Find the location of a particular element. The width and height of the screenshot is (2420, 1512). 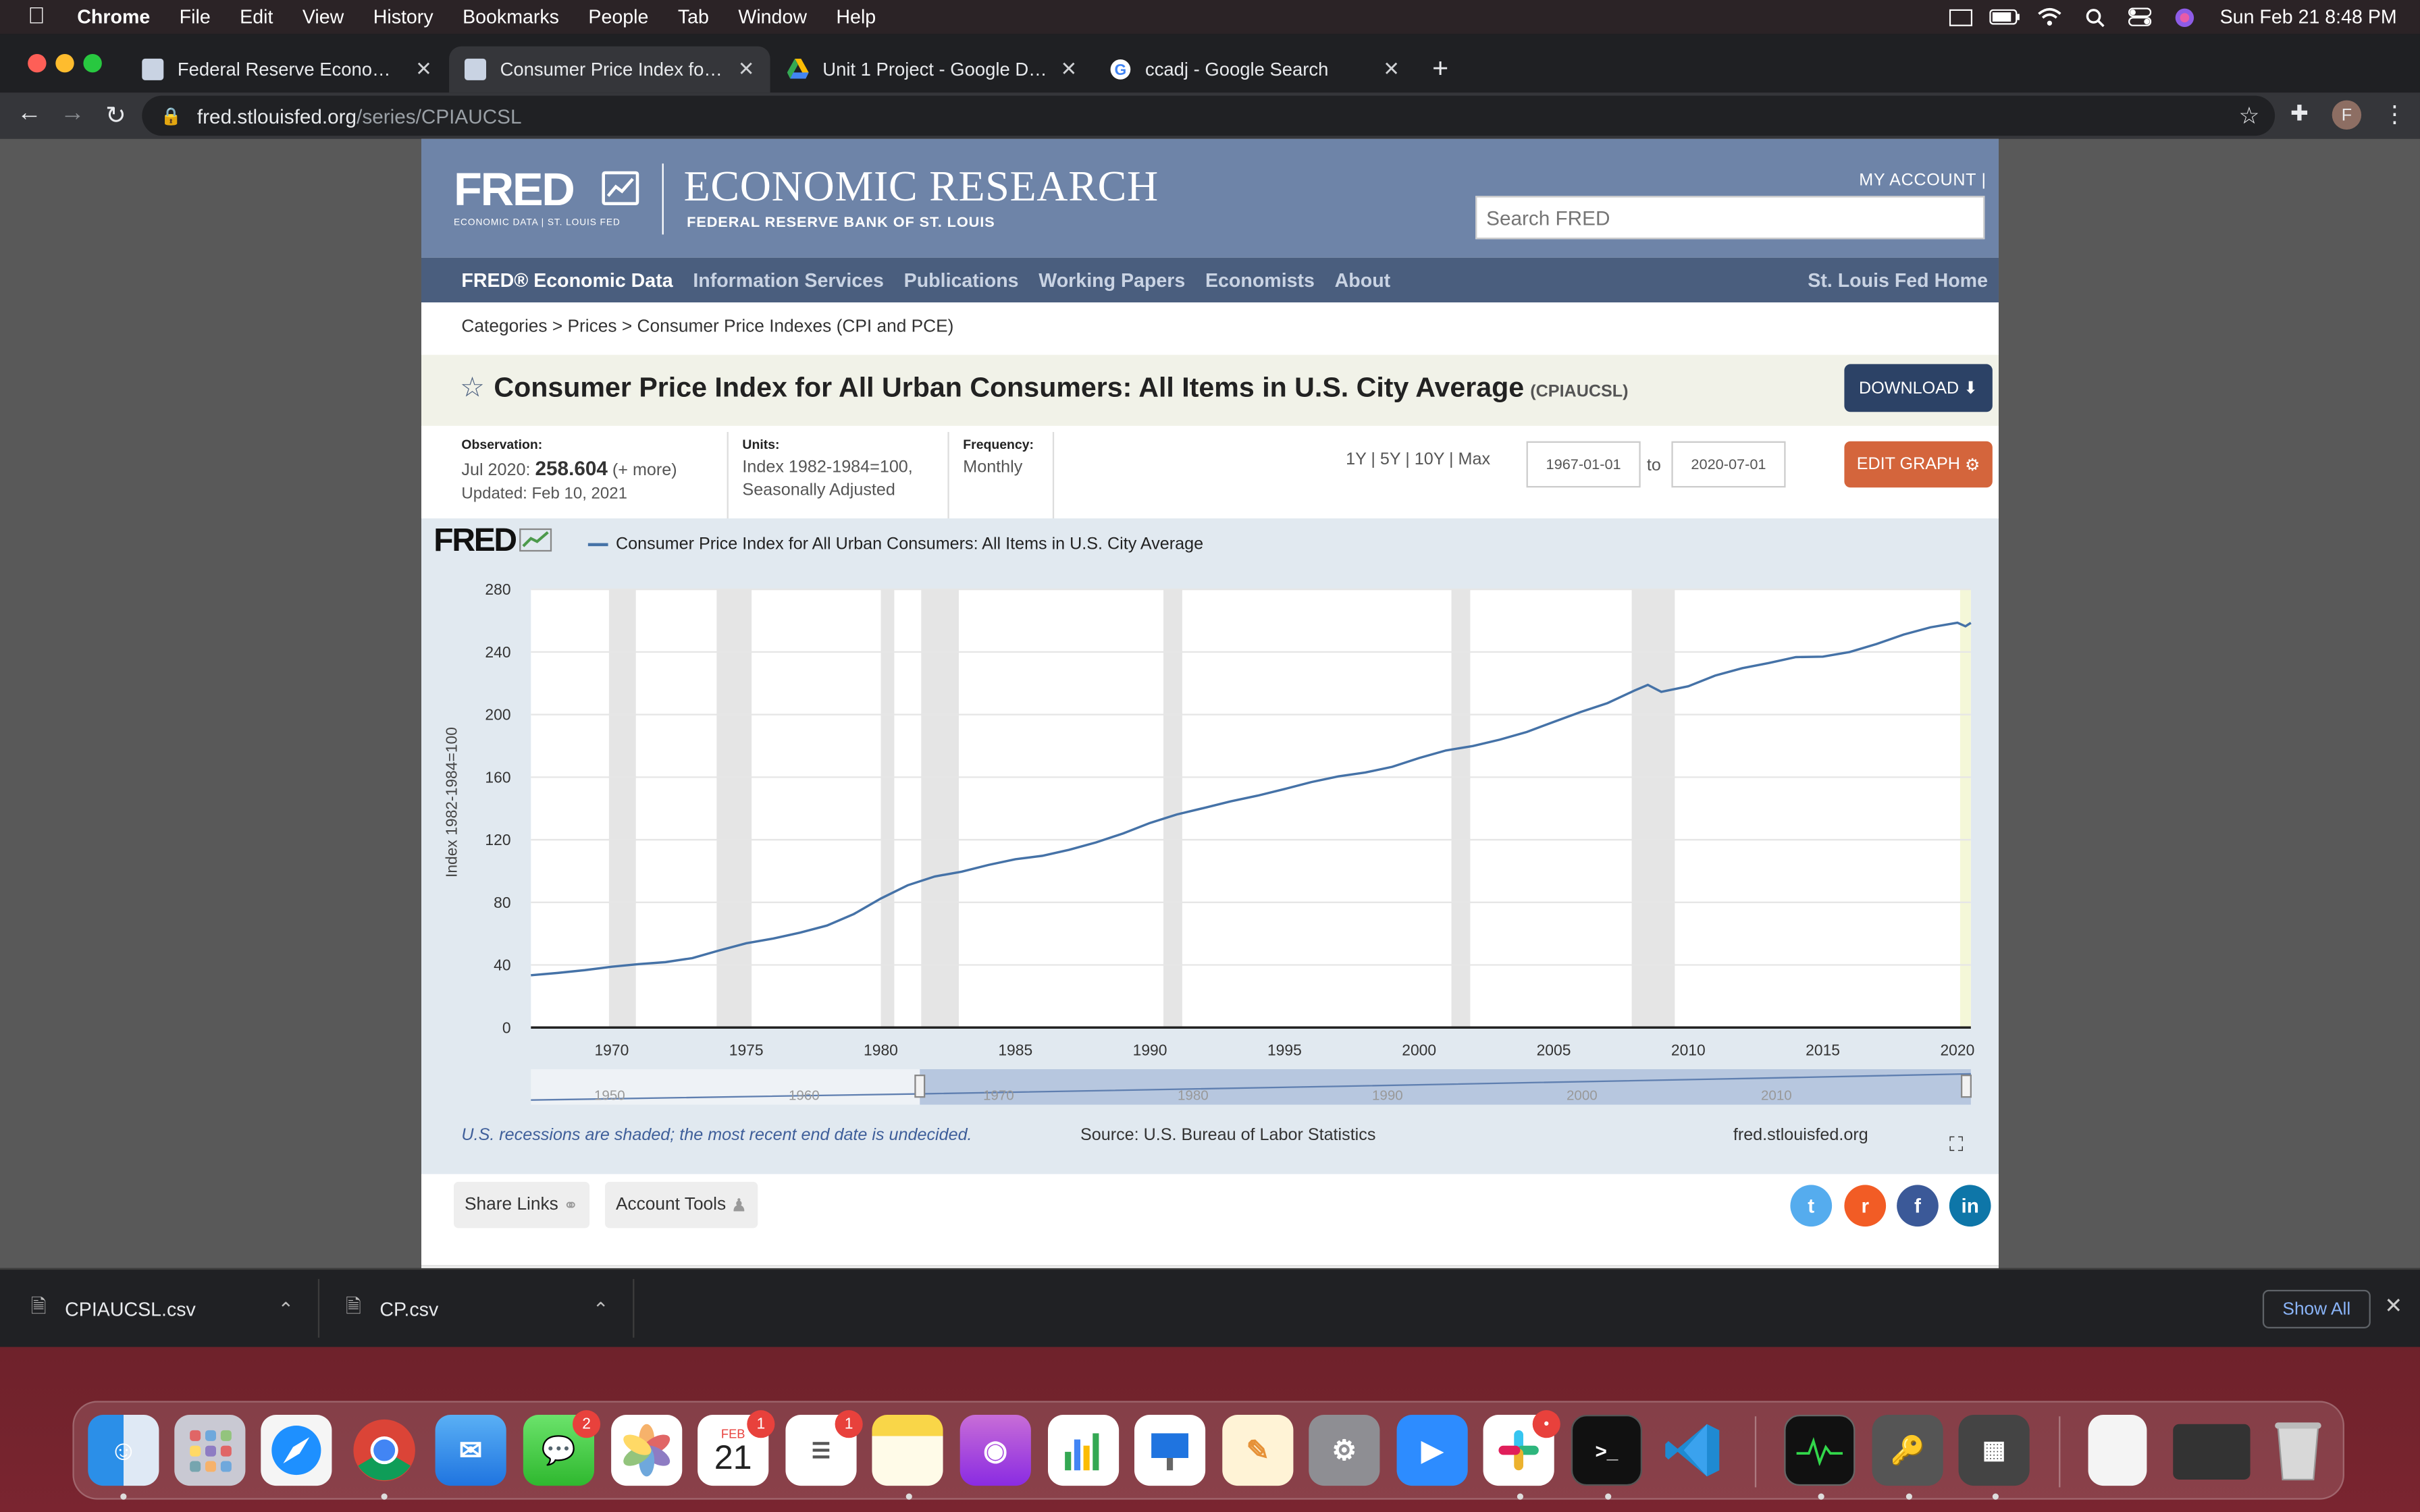

fred-logo: FRED ECONOMIC DATA | ST. LOUIS FED is located at coordinates (546, 196).